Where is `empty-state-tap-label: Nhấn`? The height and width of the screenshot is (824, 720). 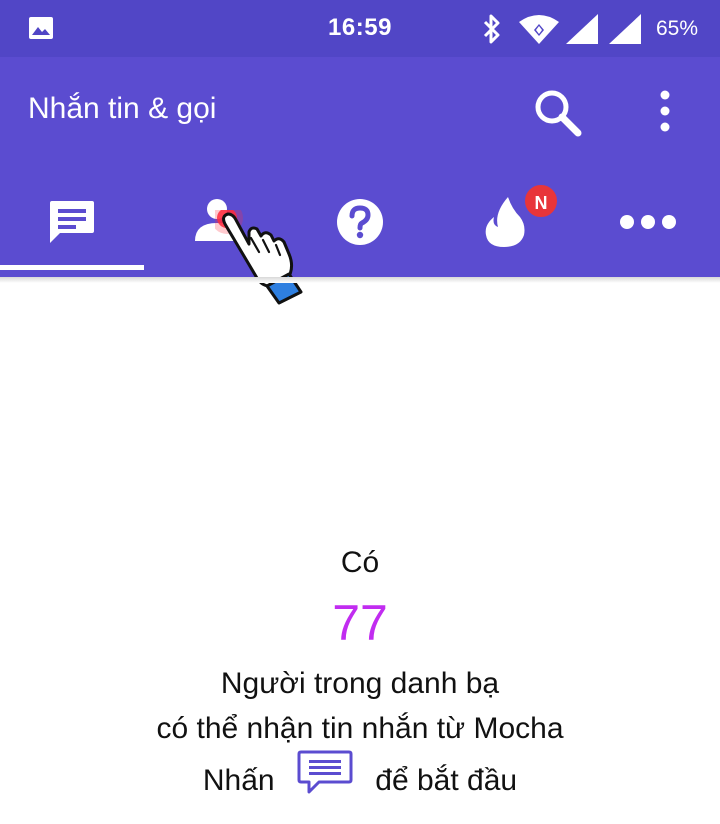 empty-state-tap-label: Nhấn is located at coordinates (238, 780).